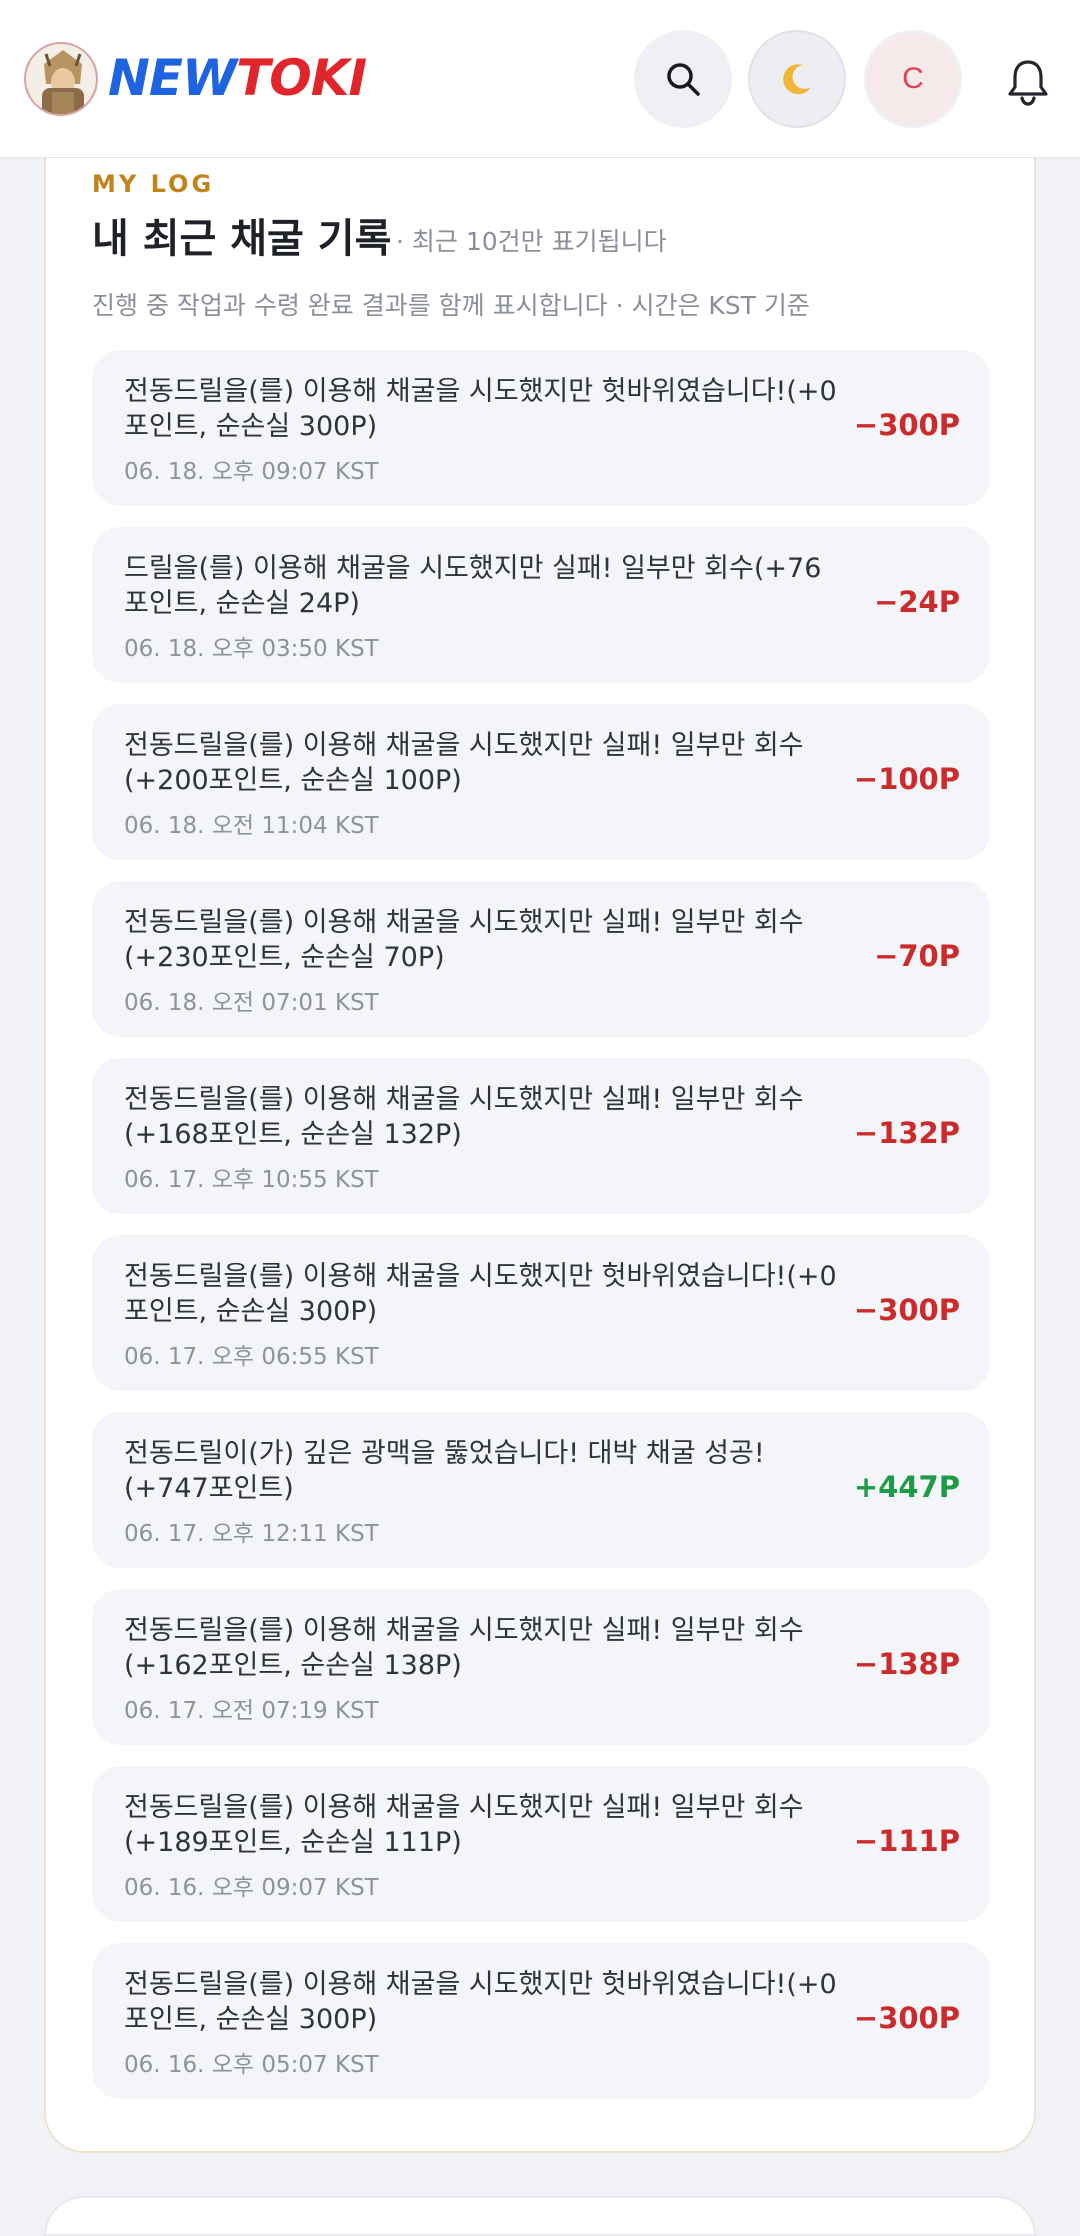 The image size is (1080, 2236). Describe the element at coordinates (540, 2216) in the screenshot. I see `next-section-card` at that location.